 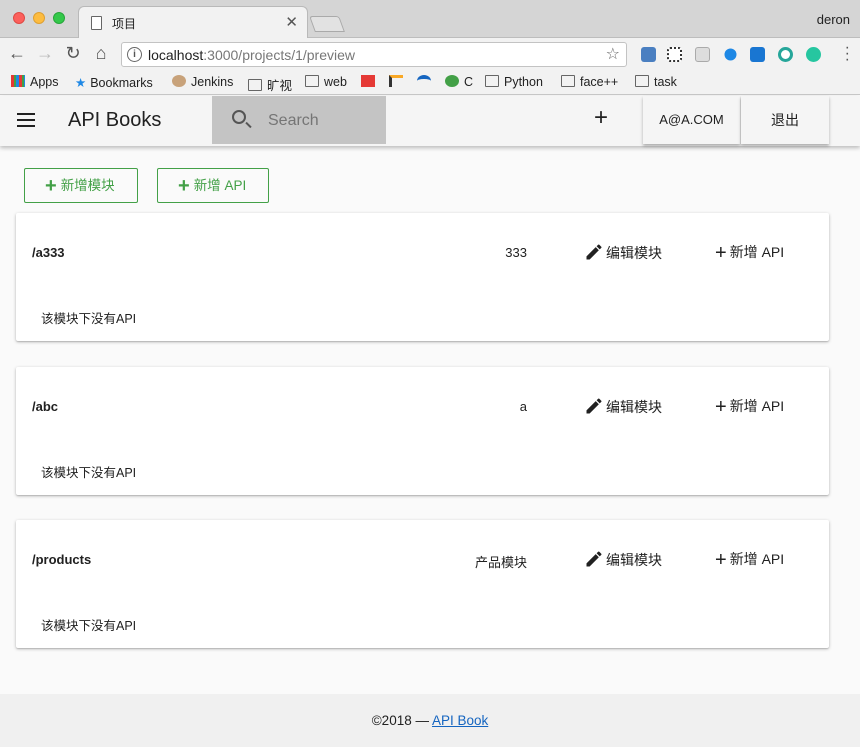 I want to click on bookmark-folder: 旷视, so click(x=270, y=84).